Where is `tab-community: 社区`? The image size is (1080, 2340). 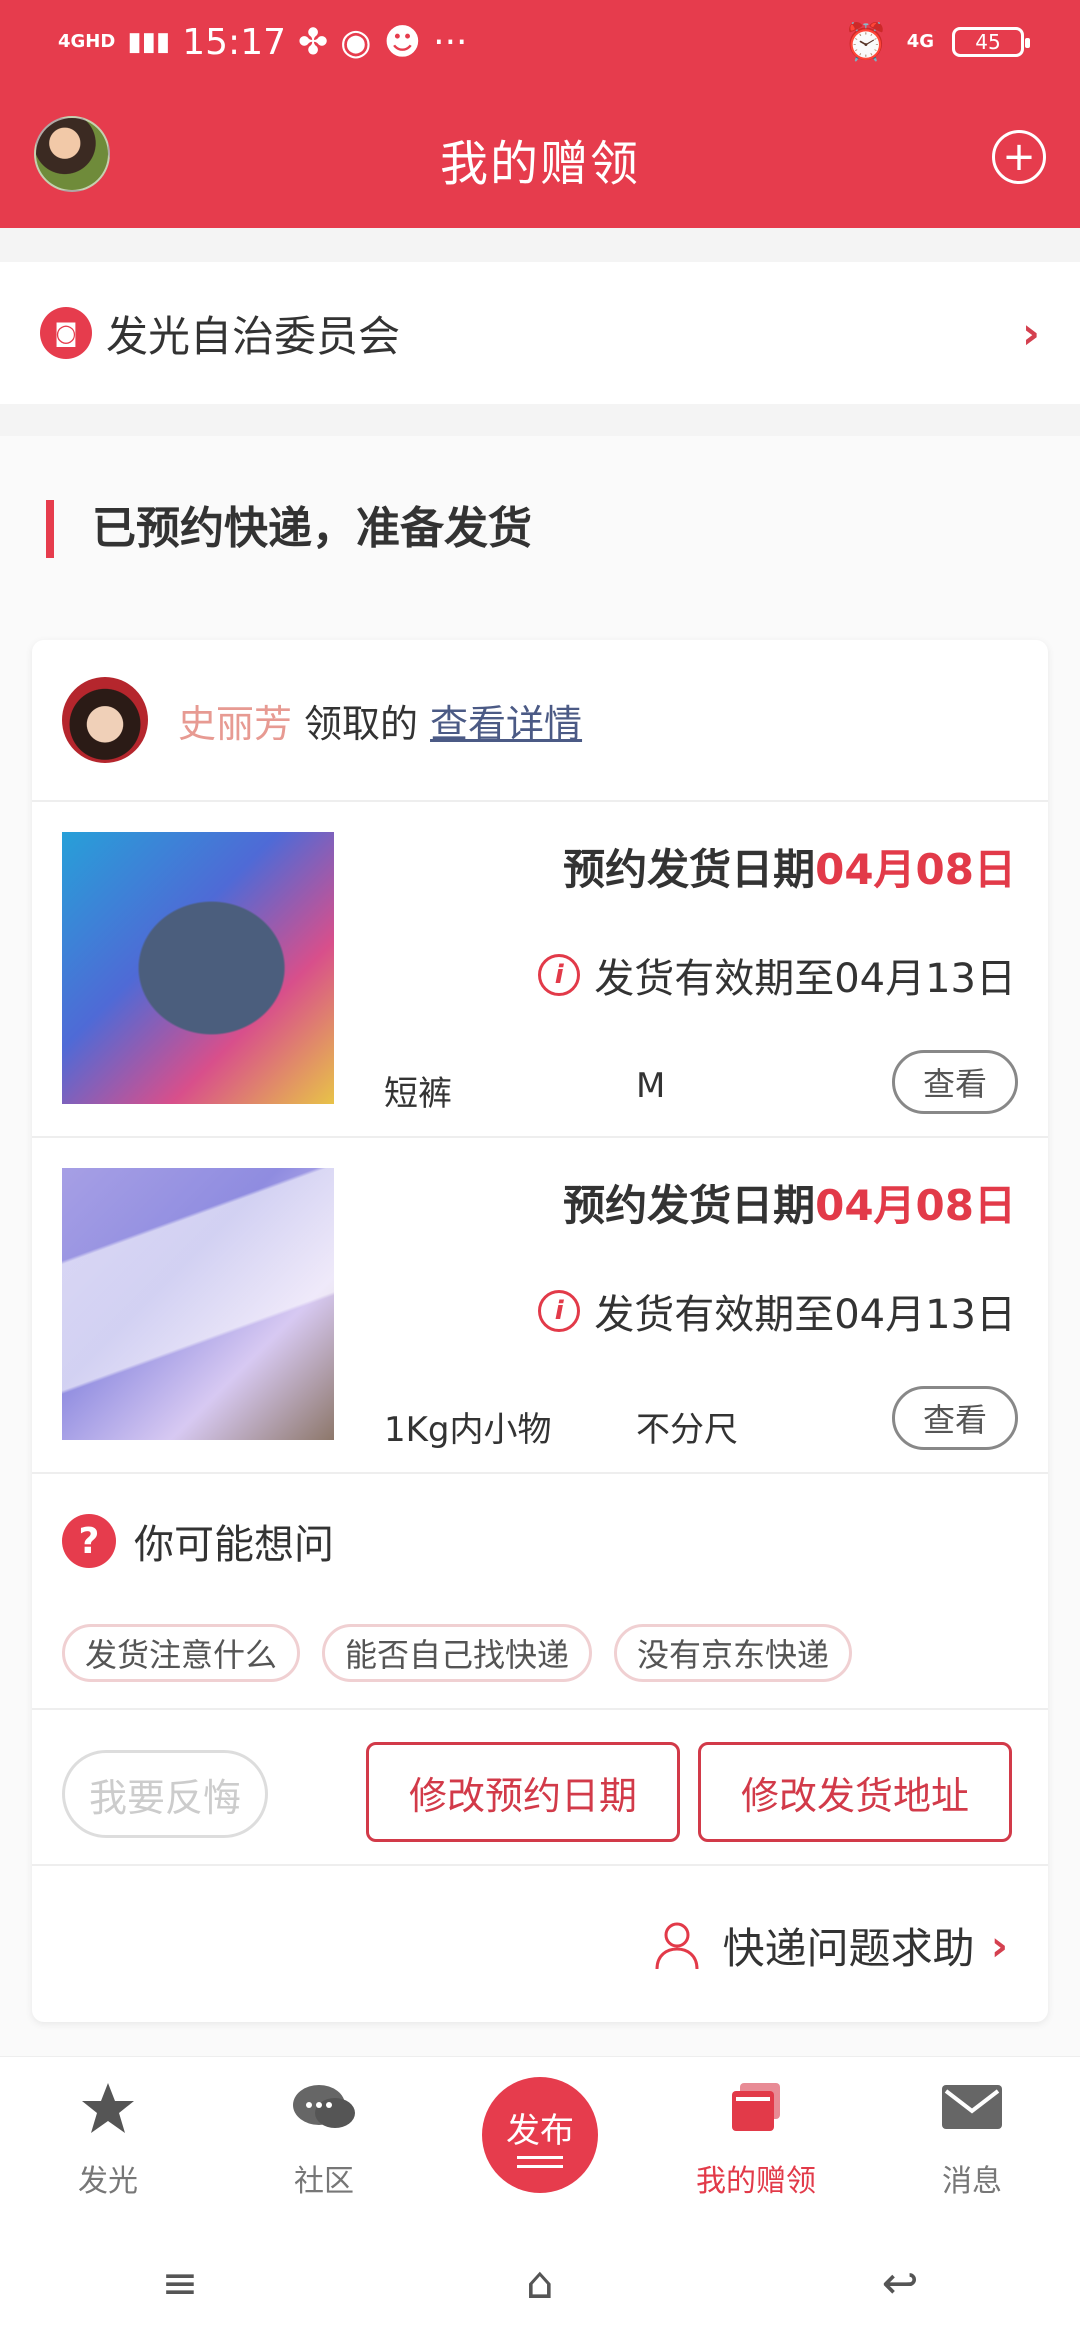 tab-community: 社区 is located at coordinates (324, 2141).